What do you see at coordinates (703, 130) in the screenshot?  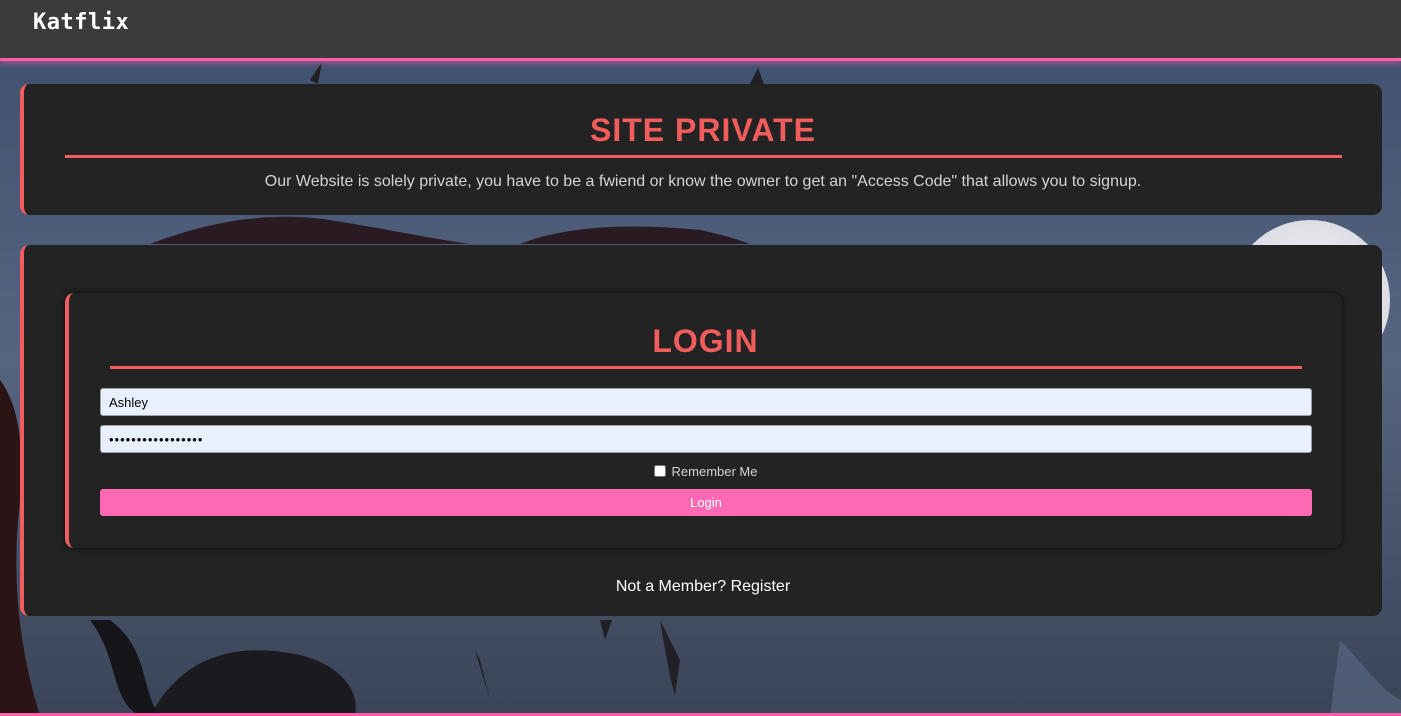 I see `private-notice-title: SITE PRIVATE` at bounding box center [703, 130].